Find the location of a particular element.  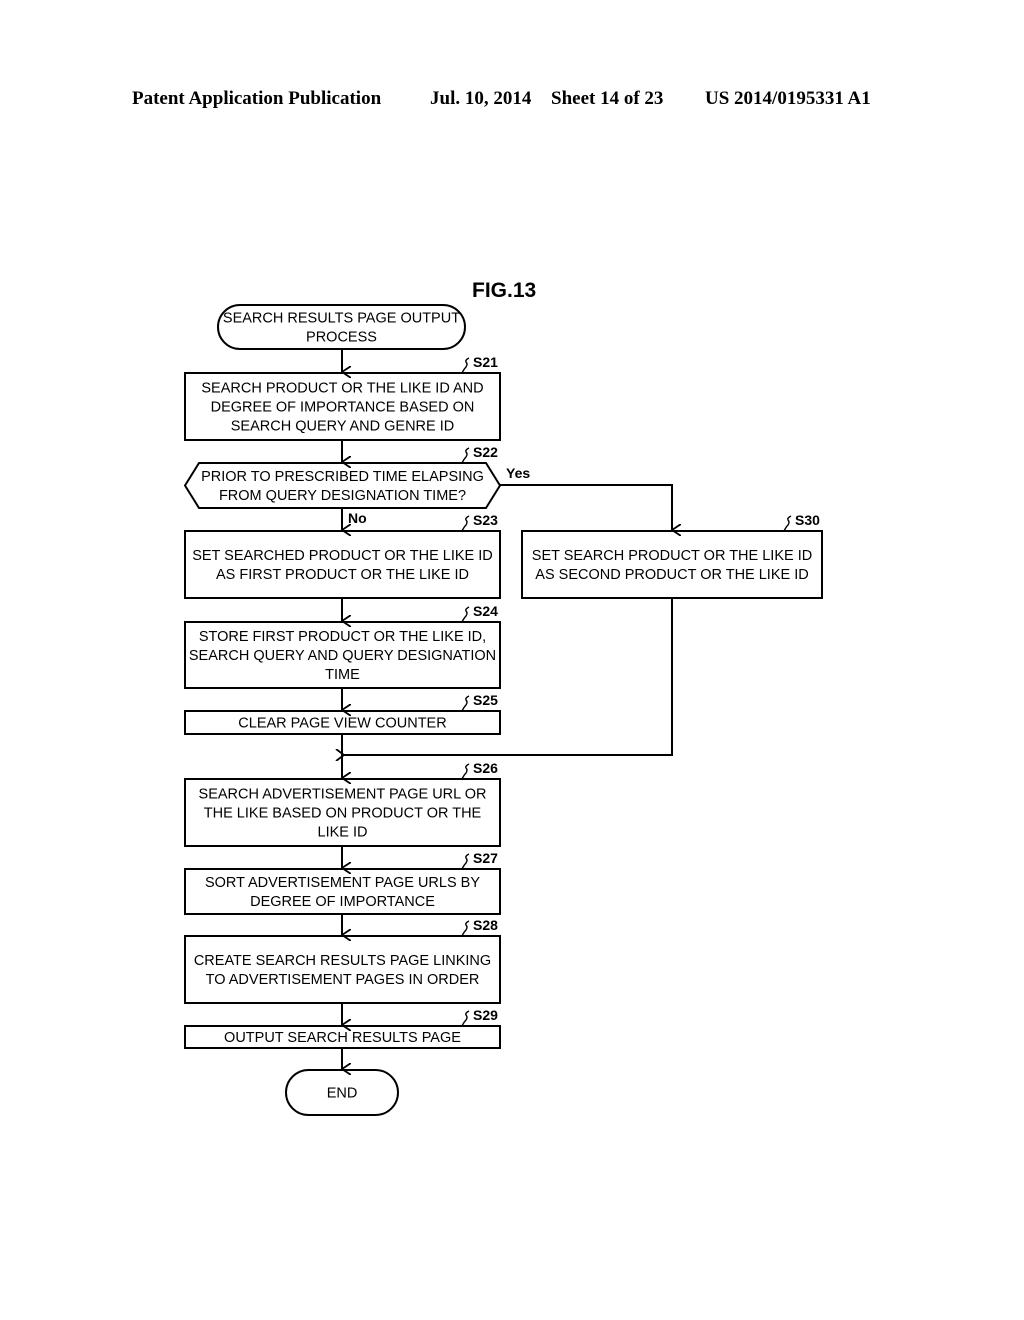

step-s22-text-line: PRIOR TO PRESCRIBED TIME ELAPSING is located at coordinates (342, 477).